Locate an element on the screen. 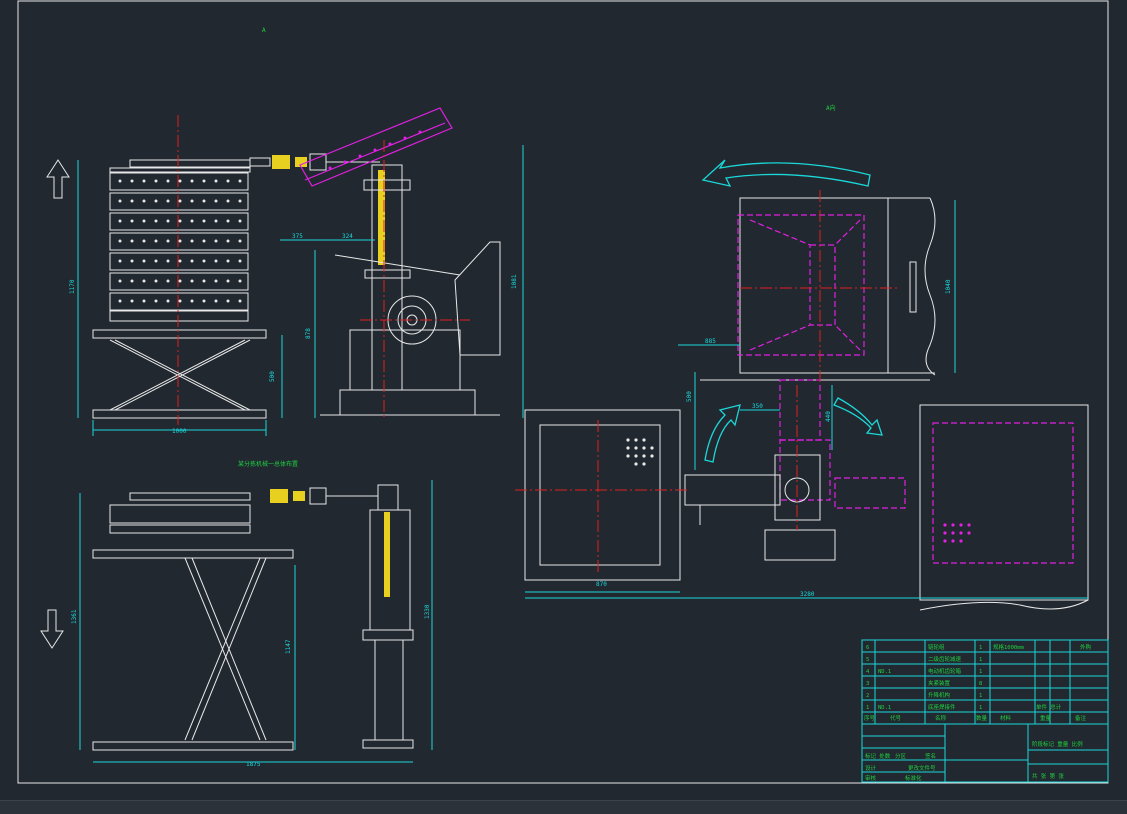 The height and width of the screenshot is (814, 1127). tray-holes is located at coordinates (180, 241).